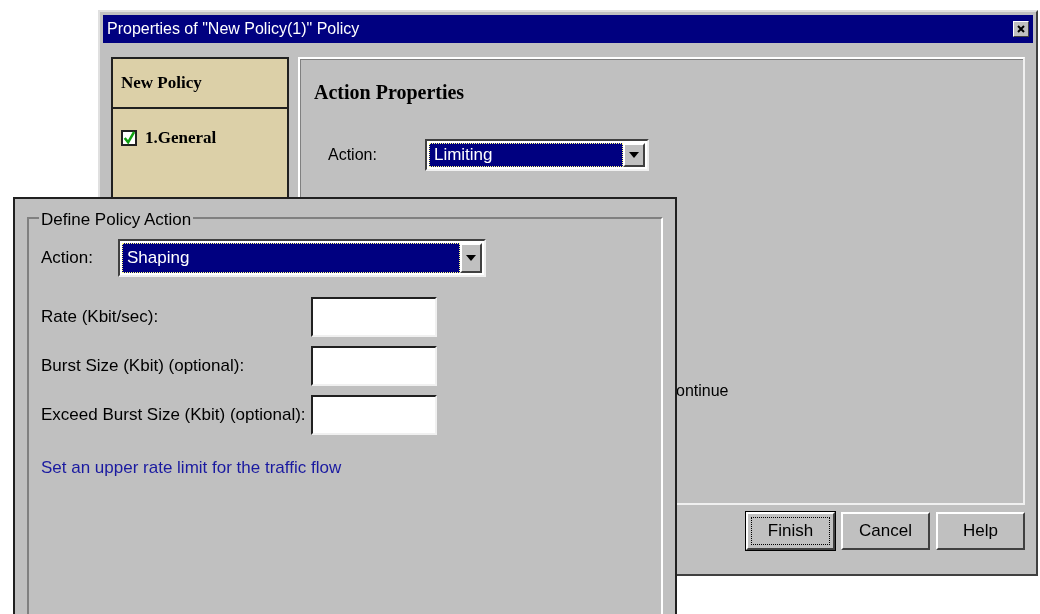 This screenshot has width=1040, height=614. What do you see at coordinates (129, 137) in the screenshot?
I see `checkbox` at bounding box center [129, 137].